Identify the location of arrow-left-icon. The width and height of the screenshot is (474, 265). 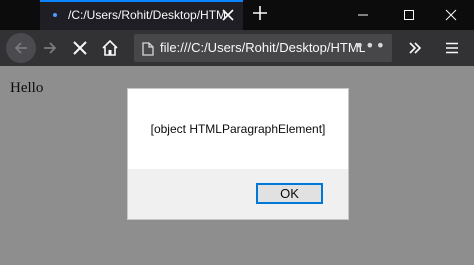
(20, 48).